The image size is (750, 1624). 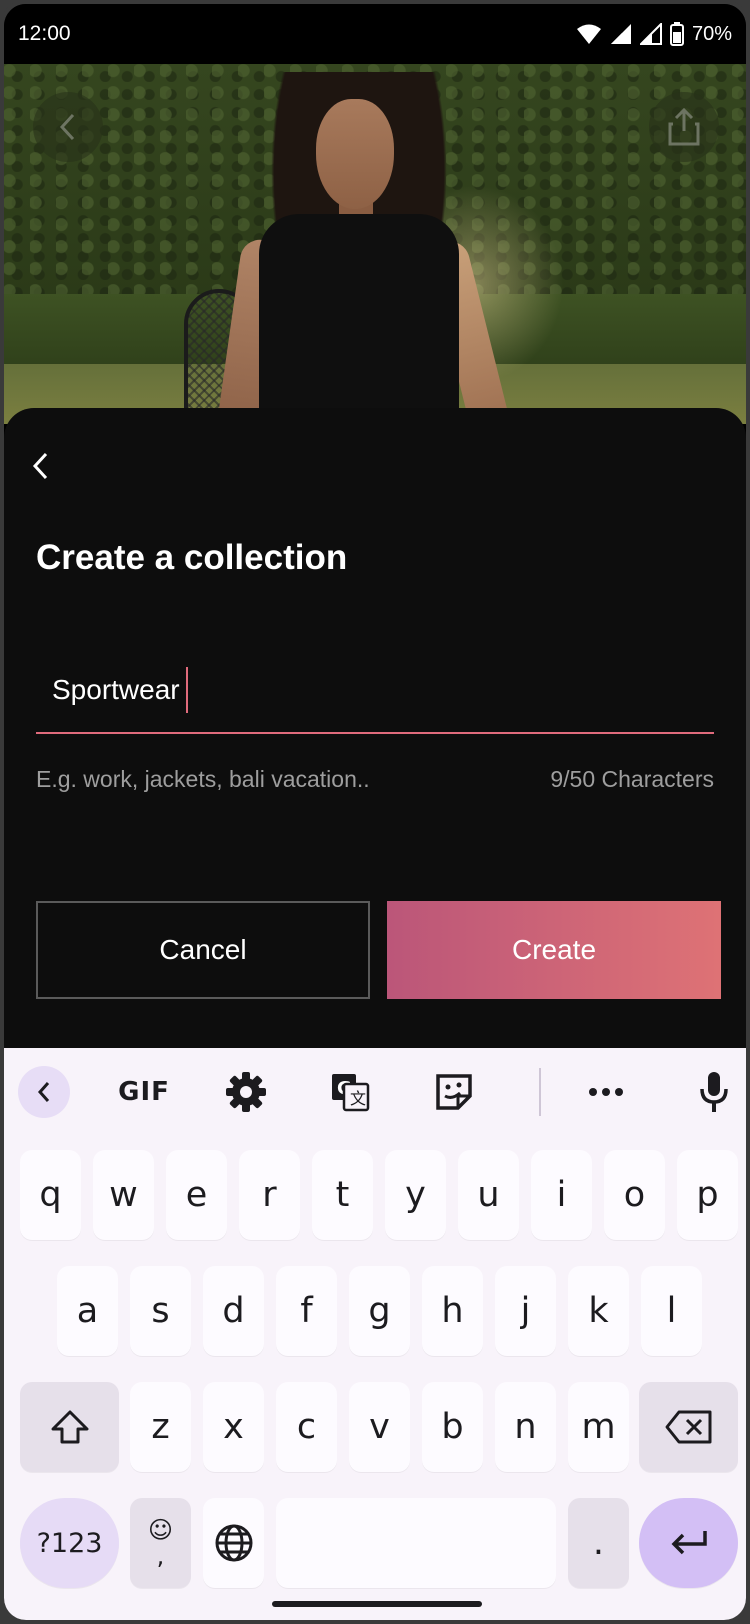 What do you see at coordinates (116, 690) in the screenshot?
I see `input-value: Sportwear` at bounding box center [116, 690].